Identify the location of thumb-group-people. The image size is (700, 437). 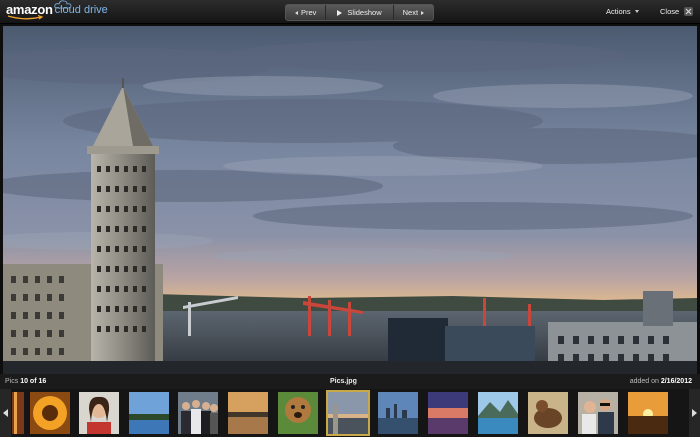
(198, 413).